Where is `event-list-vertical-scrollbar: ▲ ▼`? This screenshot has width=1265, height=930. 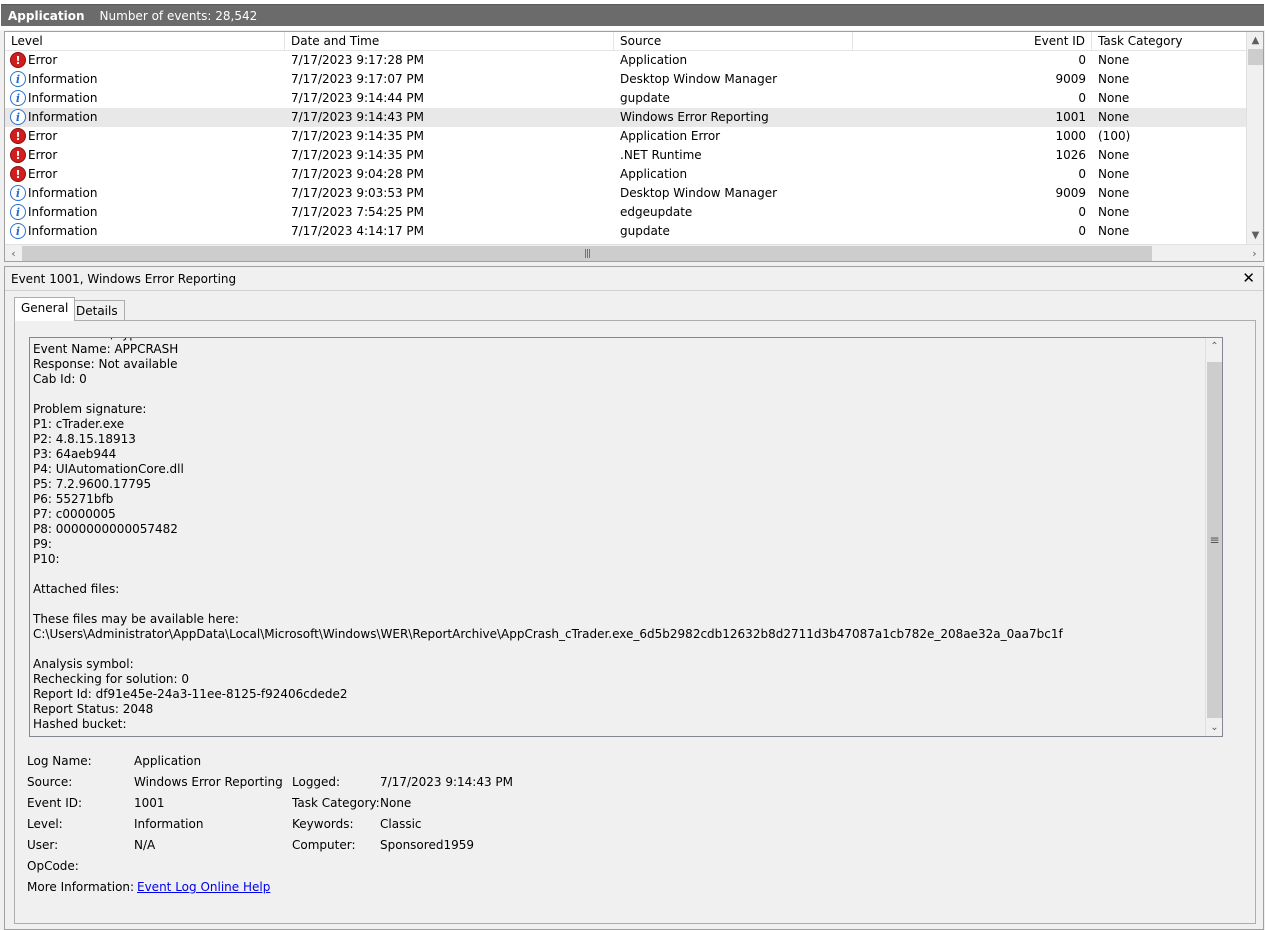 event-list-vertical-scrollbar: ▲ ▼ is located at coordinates (1254, 138).